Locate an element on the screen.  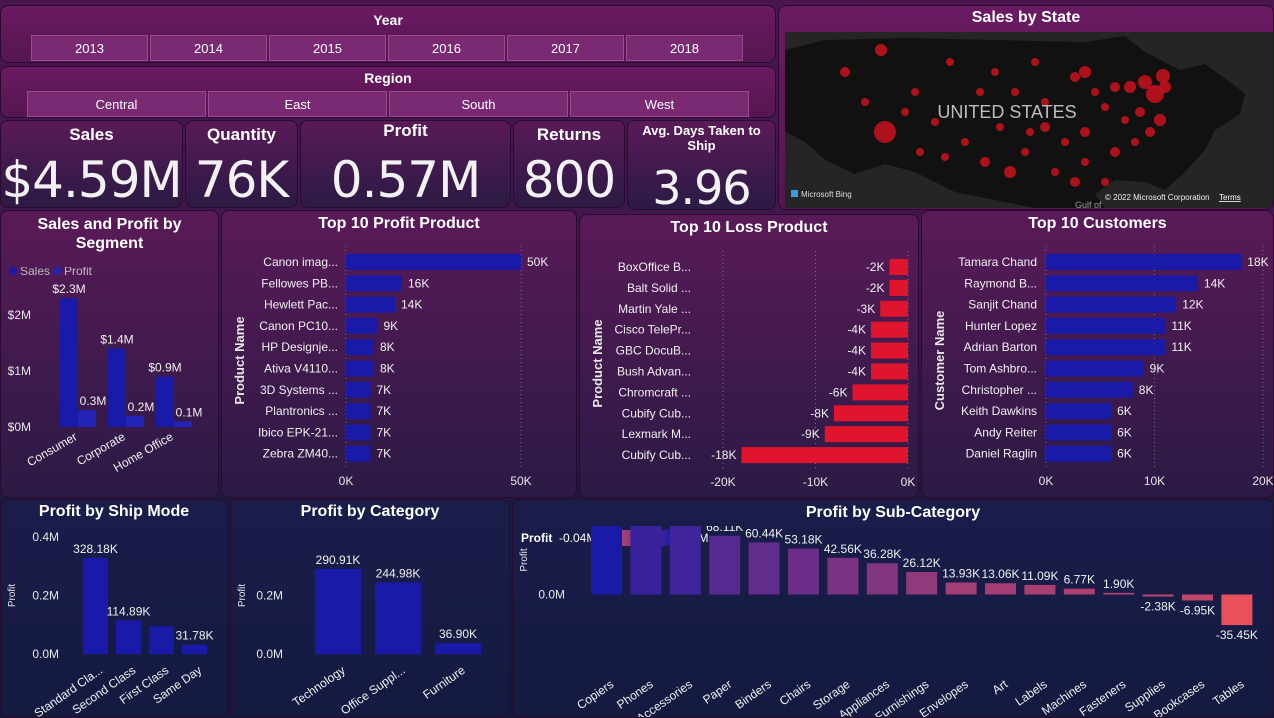
legend-marker is located at coordinates (13, 271).